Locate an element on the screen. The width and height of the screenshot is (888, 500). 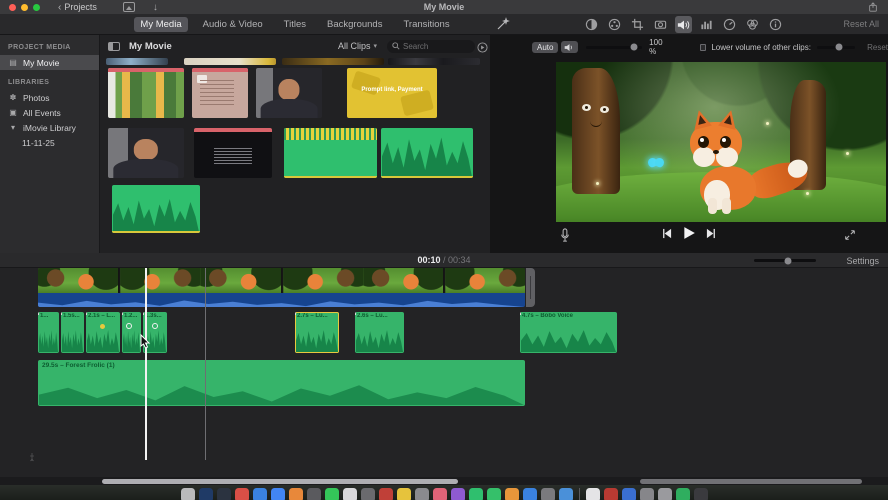
previous-frame-button is located at coordinates (666, 233).